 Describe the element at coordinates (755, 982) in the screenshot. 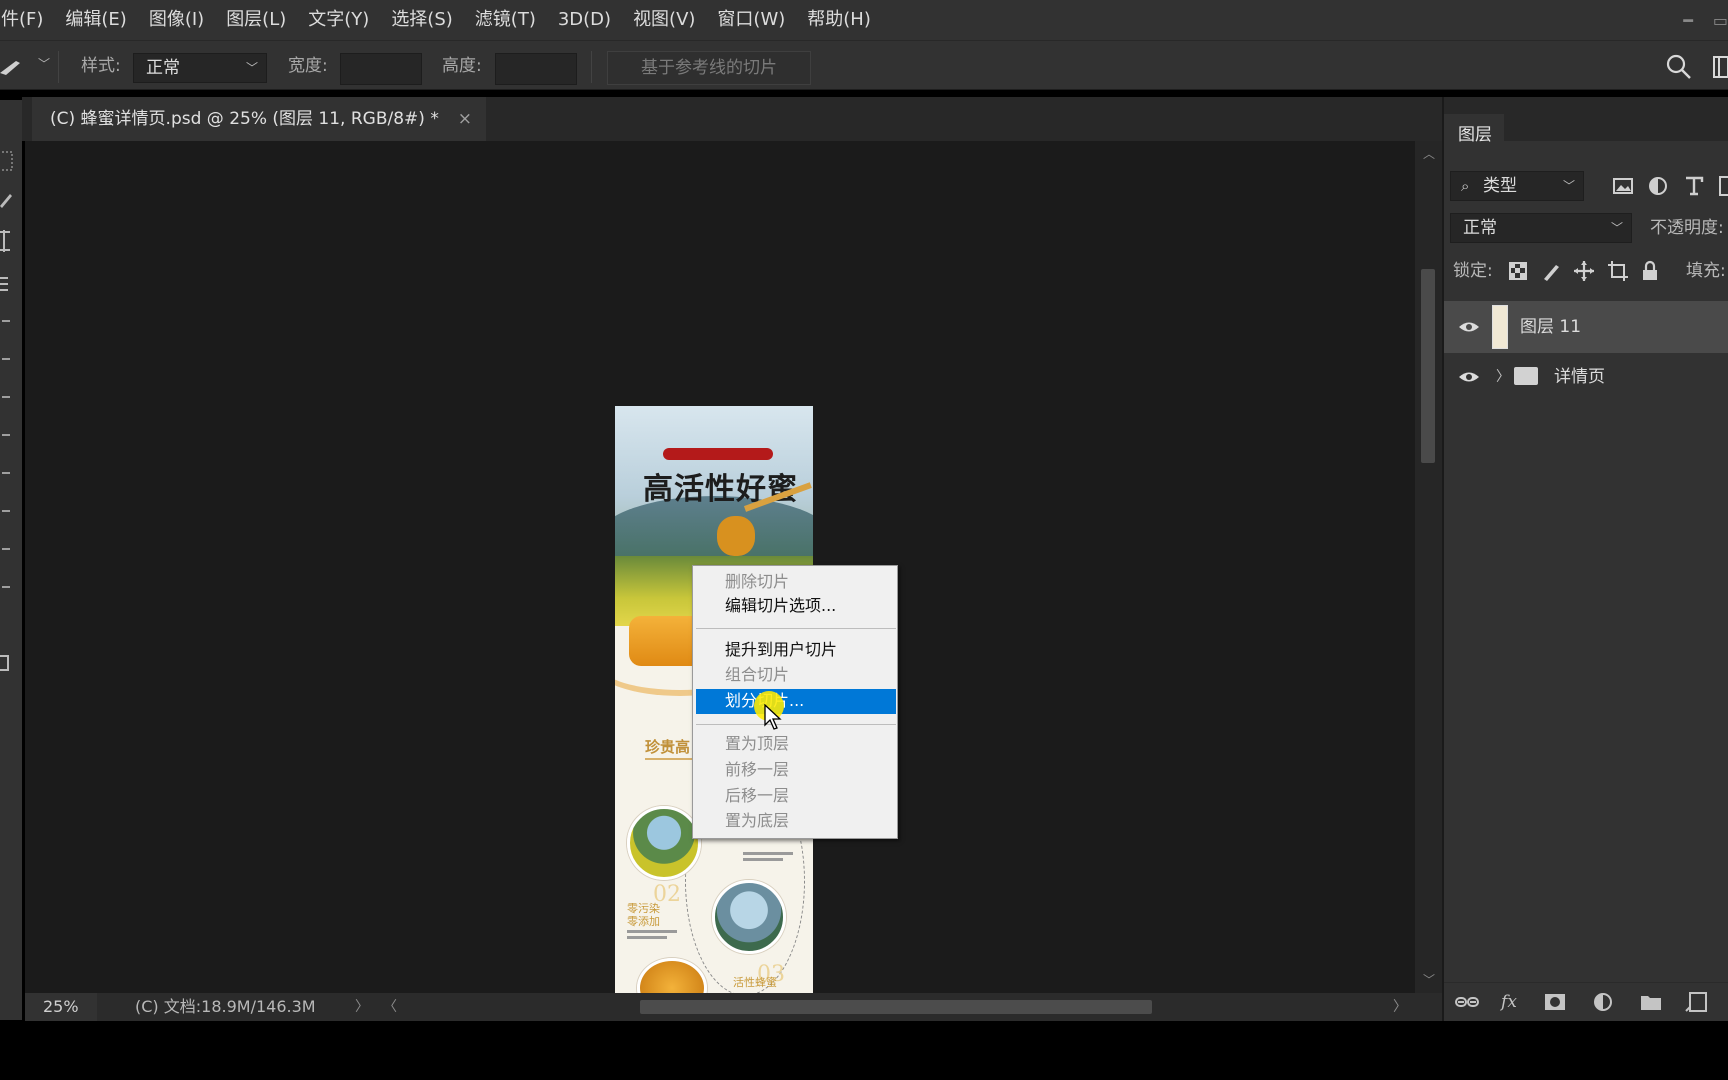

I see `poster-caption-2: 活性蜂蜜` at that location.